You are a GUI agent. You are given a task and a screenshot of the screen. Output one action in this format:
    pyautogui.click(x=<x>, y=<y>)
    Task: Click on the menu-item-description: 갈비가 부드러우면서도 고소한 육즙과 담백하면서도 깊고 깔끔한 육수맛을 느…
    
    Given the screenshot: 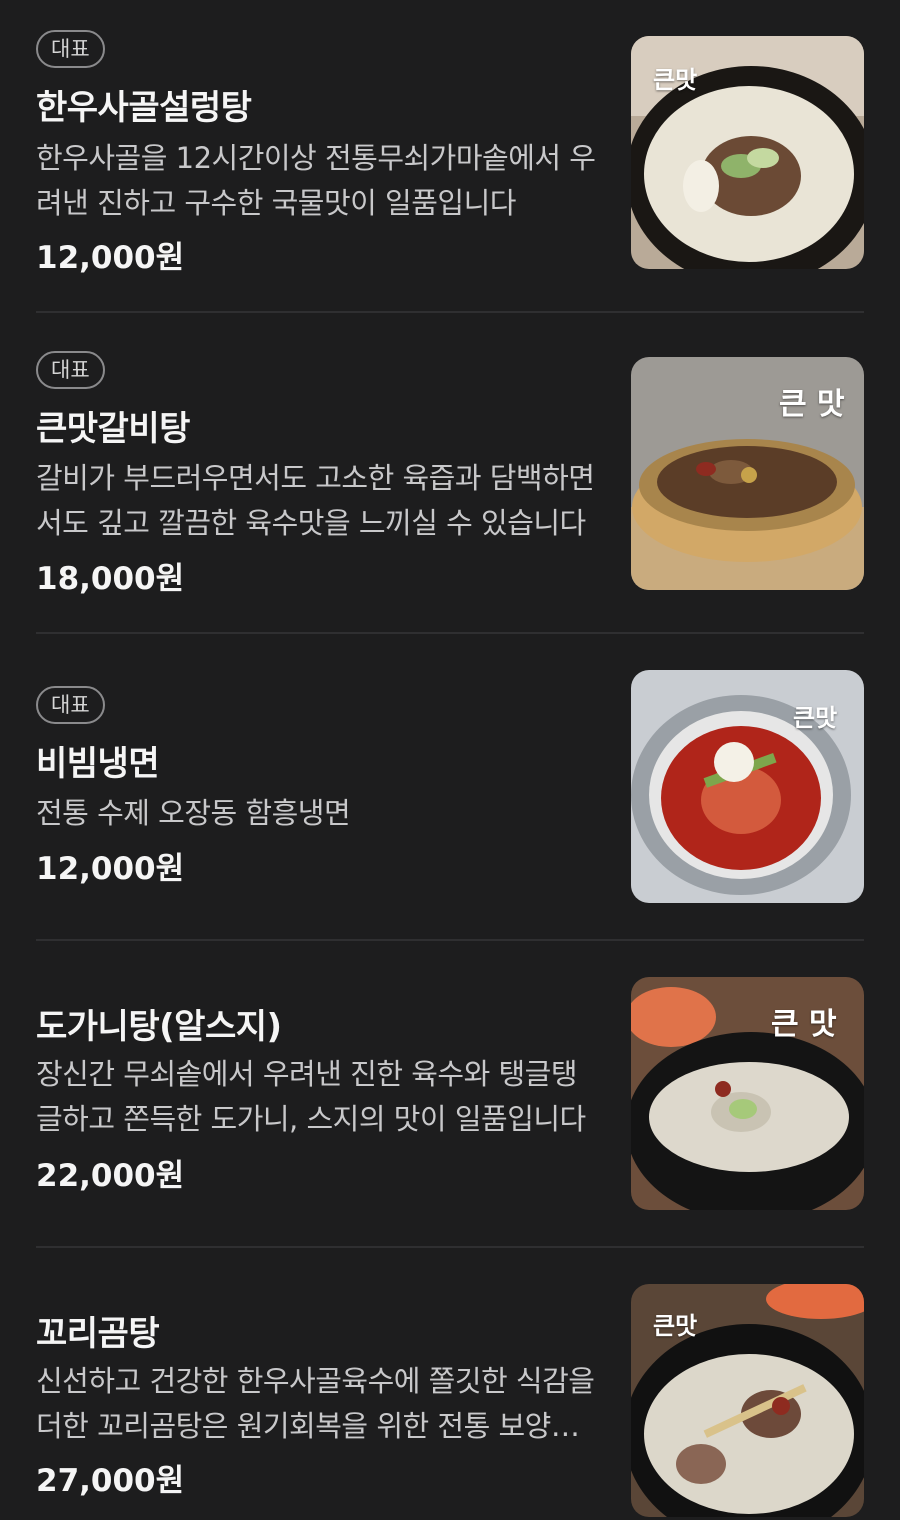 What is the action you would take?
    pyautogui.click(x=315, y=500)
    